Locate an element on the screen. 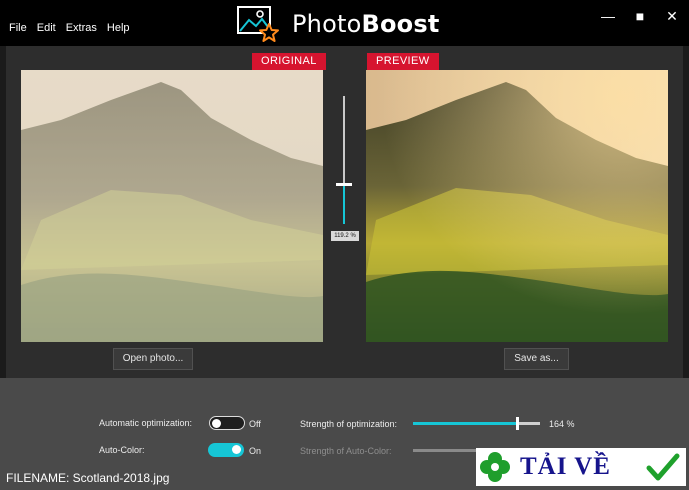 This screenshot has height=490, width=689. watermark: TẢI VỀ is located at coordinates (581, 467).